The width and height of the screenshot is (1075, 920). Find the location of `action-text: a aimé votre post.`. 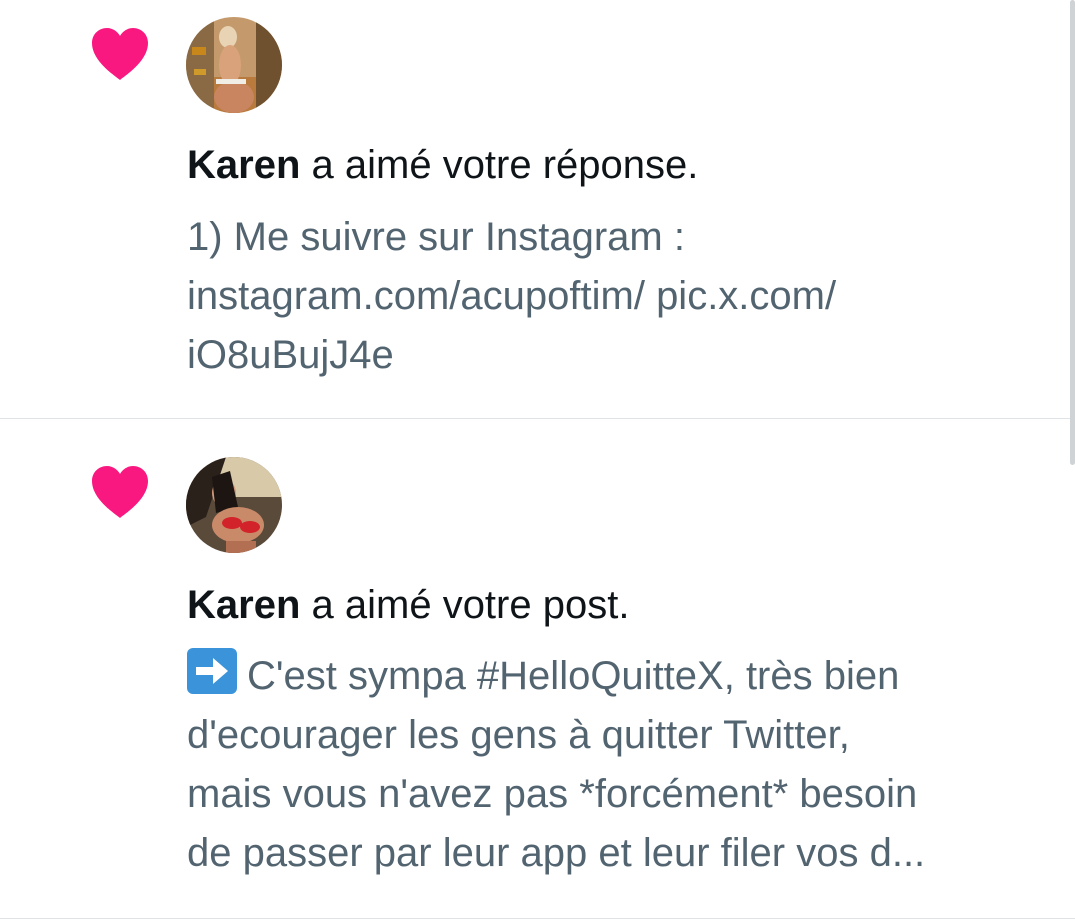

action-text: a aimé votre post. is located at coordinates (470, 605).